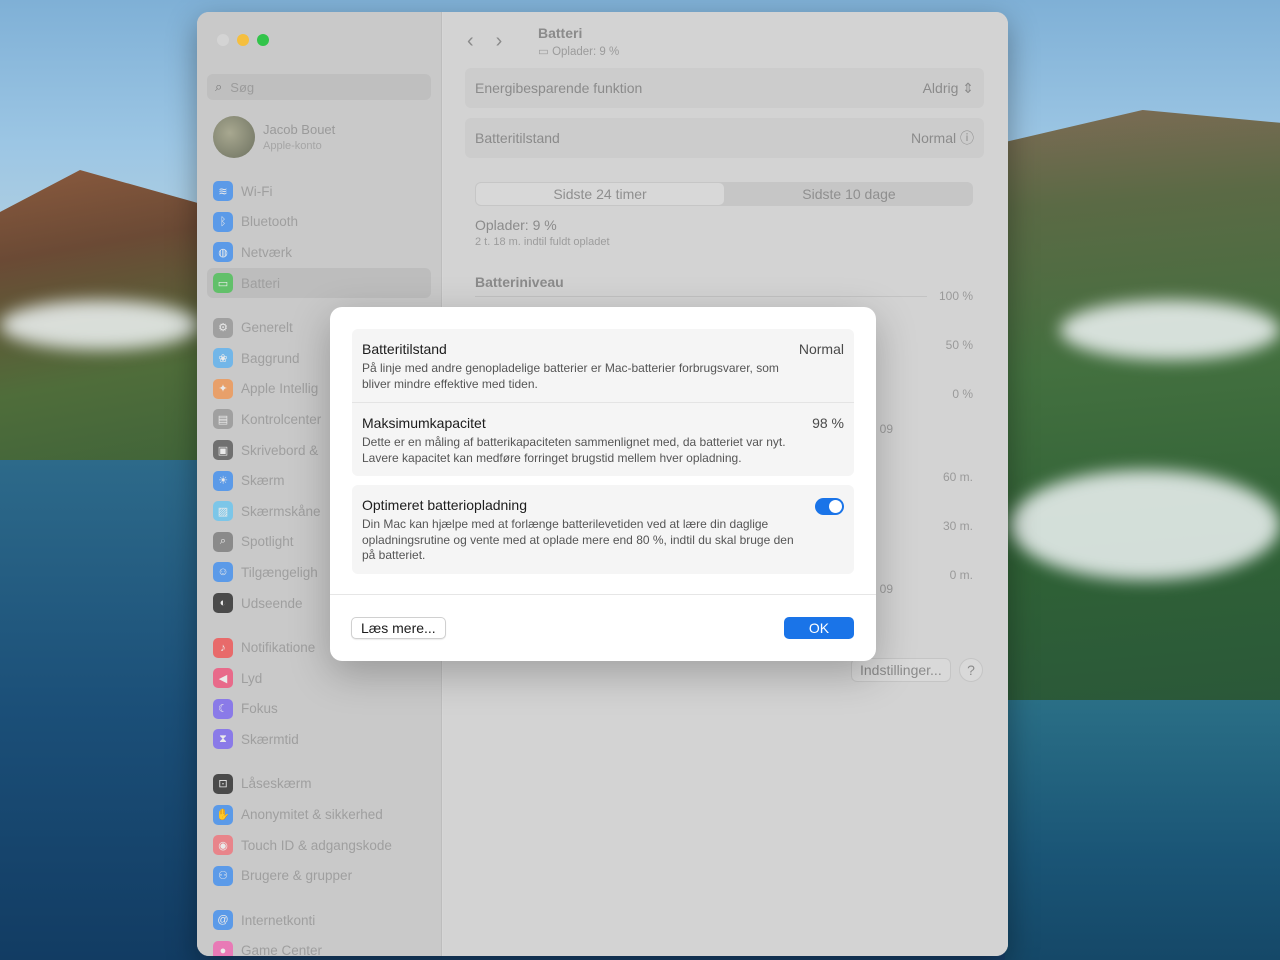 This screenshot has height=960, width=1280. I want to click on close-button, so click(223, 40).